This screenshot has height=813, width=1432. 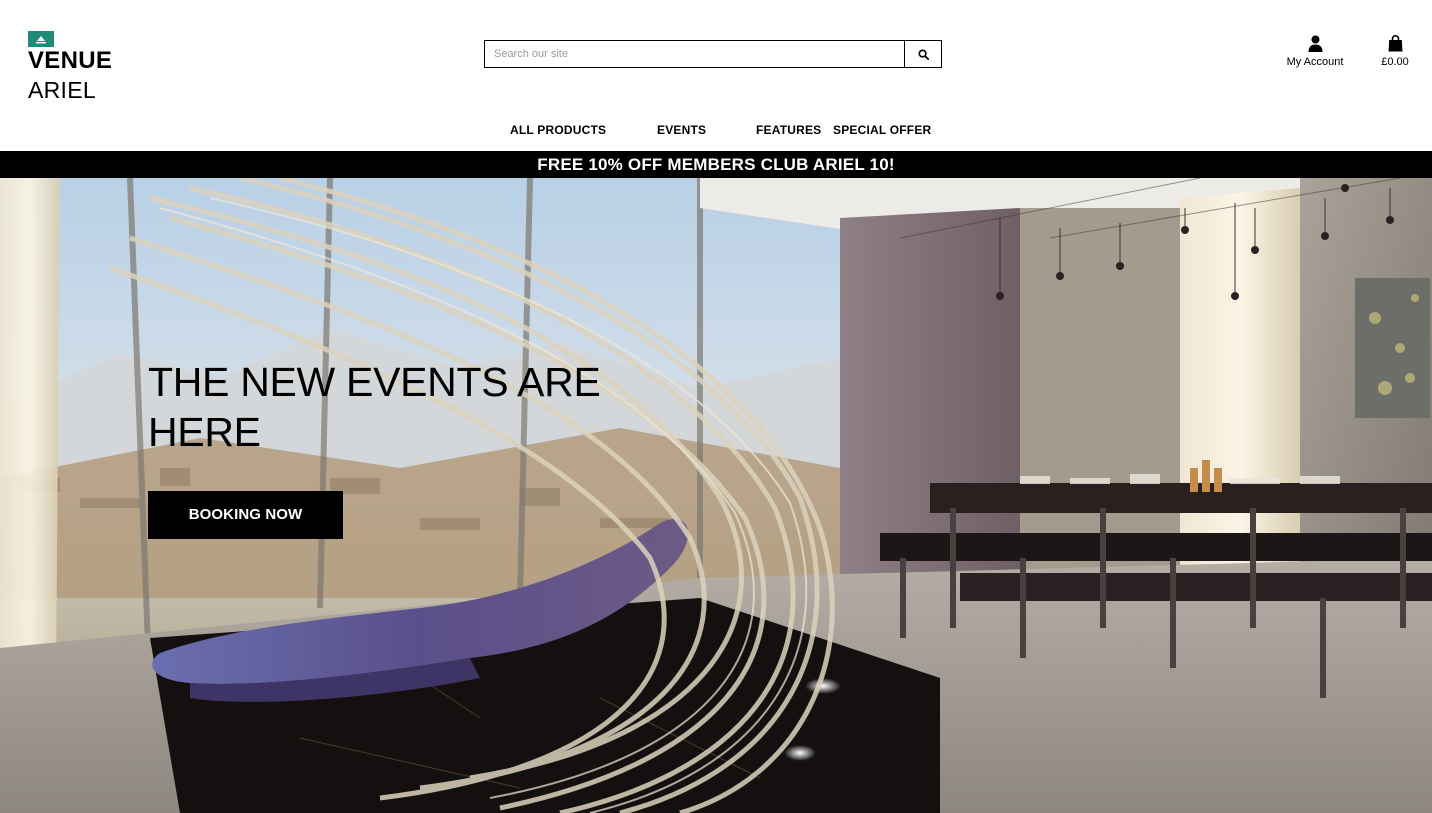 What do you see at coordinates (1395, 53) in the screenshot?
I see `cart-link: £0.00` at bounding box center [1395, 53].